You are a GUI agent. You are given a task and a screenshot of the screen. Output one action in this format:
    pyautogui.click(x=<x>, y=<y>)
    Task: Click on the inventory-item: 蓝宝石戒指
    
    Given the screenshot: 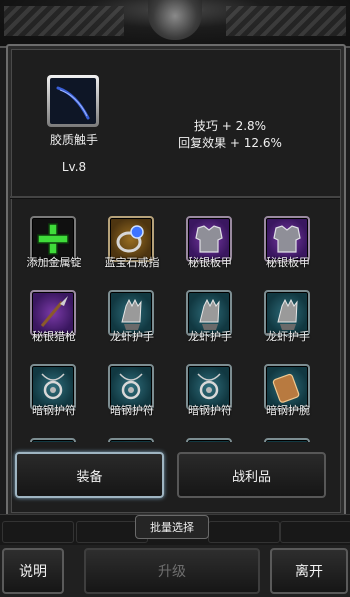 What is the action you would take?
    pyautogui.click(x=132, y=241)
    